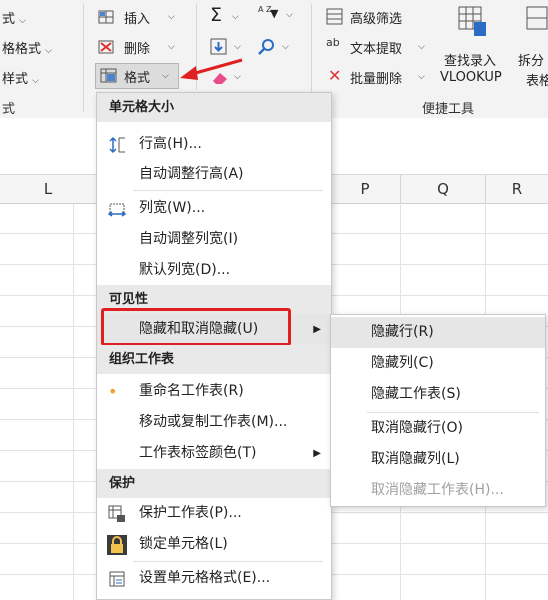  What do you see at coordinates (214, 359) in the screenshot?
I see `section-organize-sheets: 组织工作表` at bounding box center [214, 359].